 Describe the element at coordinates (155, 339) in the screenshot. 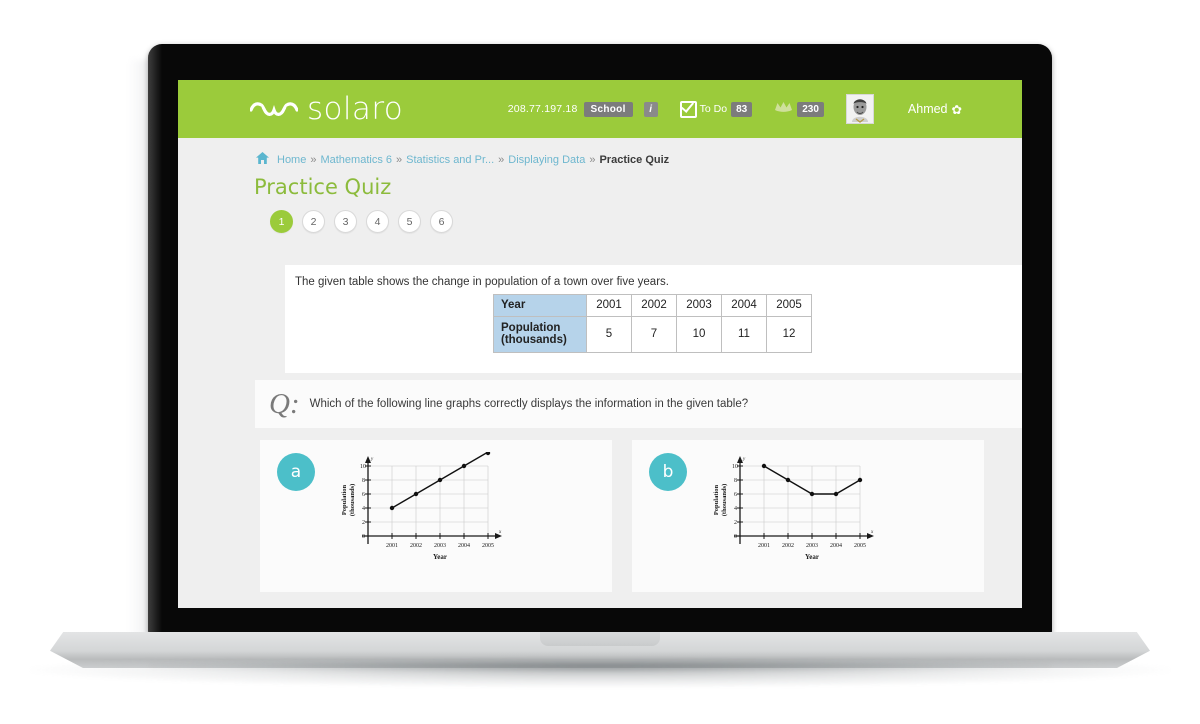

I see `lid-highlight` at that location.